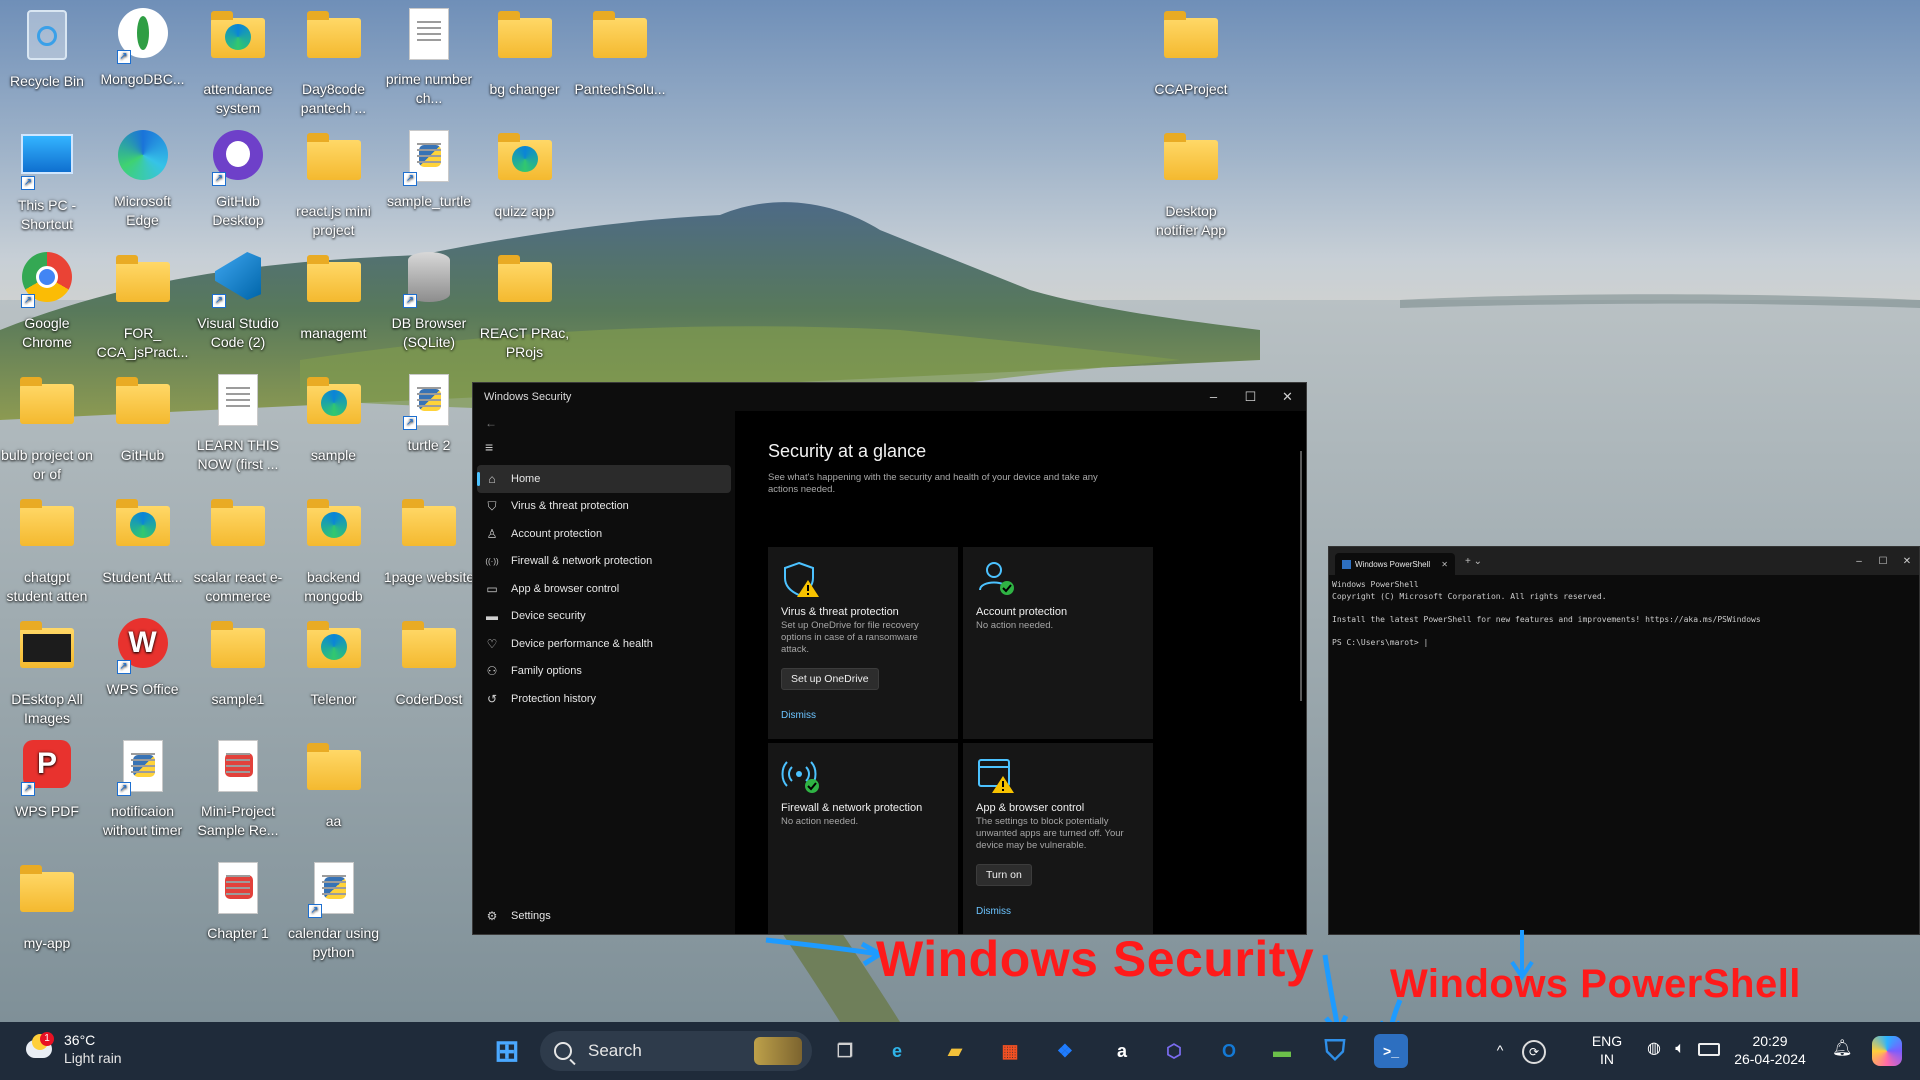  I want to click on desktop-icon-python: ↗ sample_turtle, so click(429, 170).